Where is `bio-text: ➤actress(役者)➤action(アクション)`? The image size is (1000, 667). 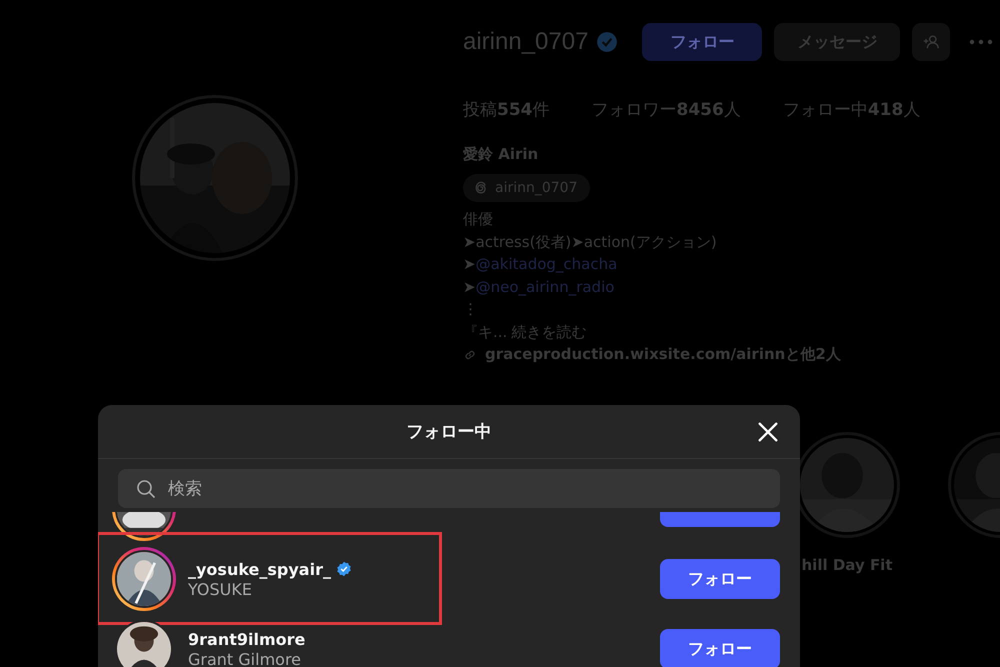
bio-text: ➤actress(役者)➤action(アクション) is located at coordinates (590, 241).